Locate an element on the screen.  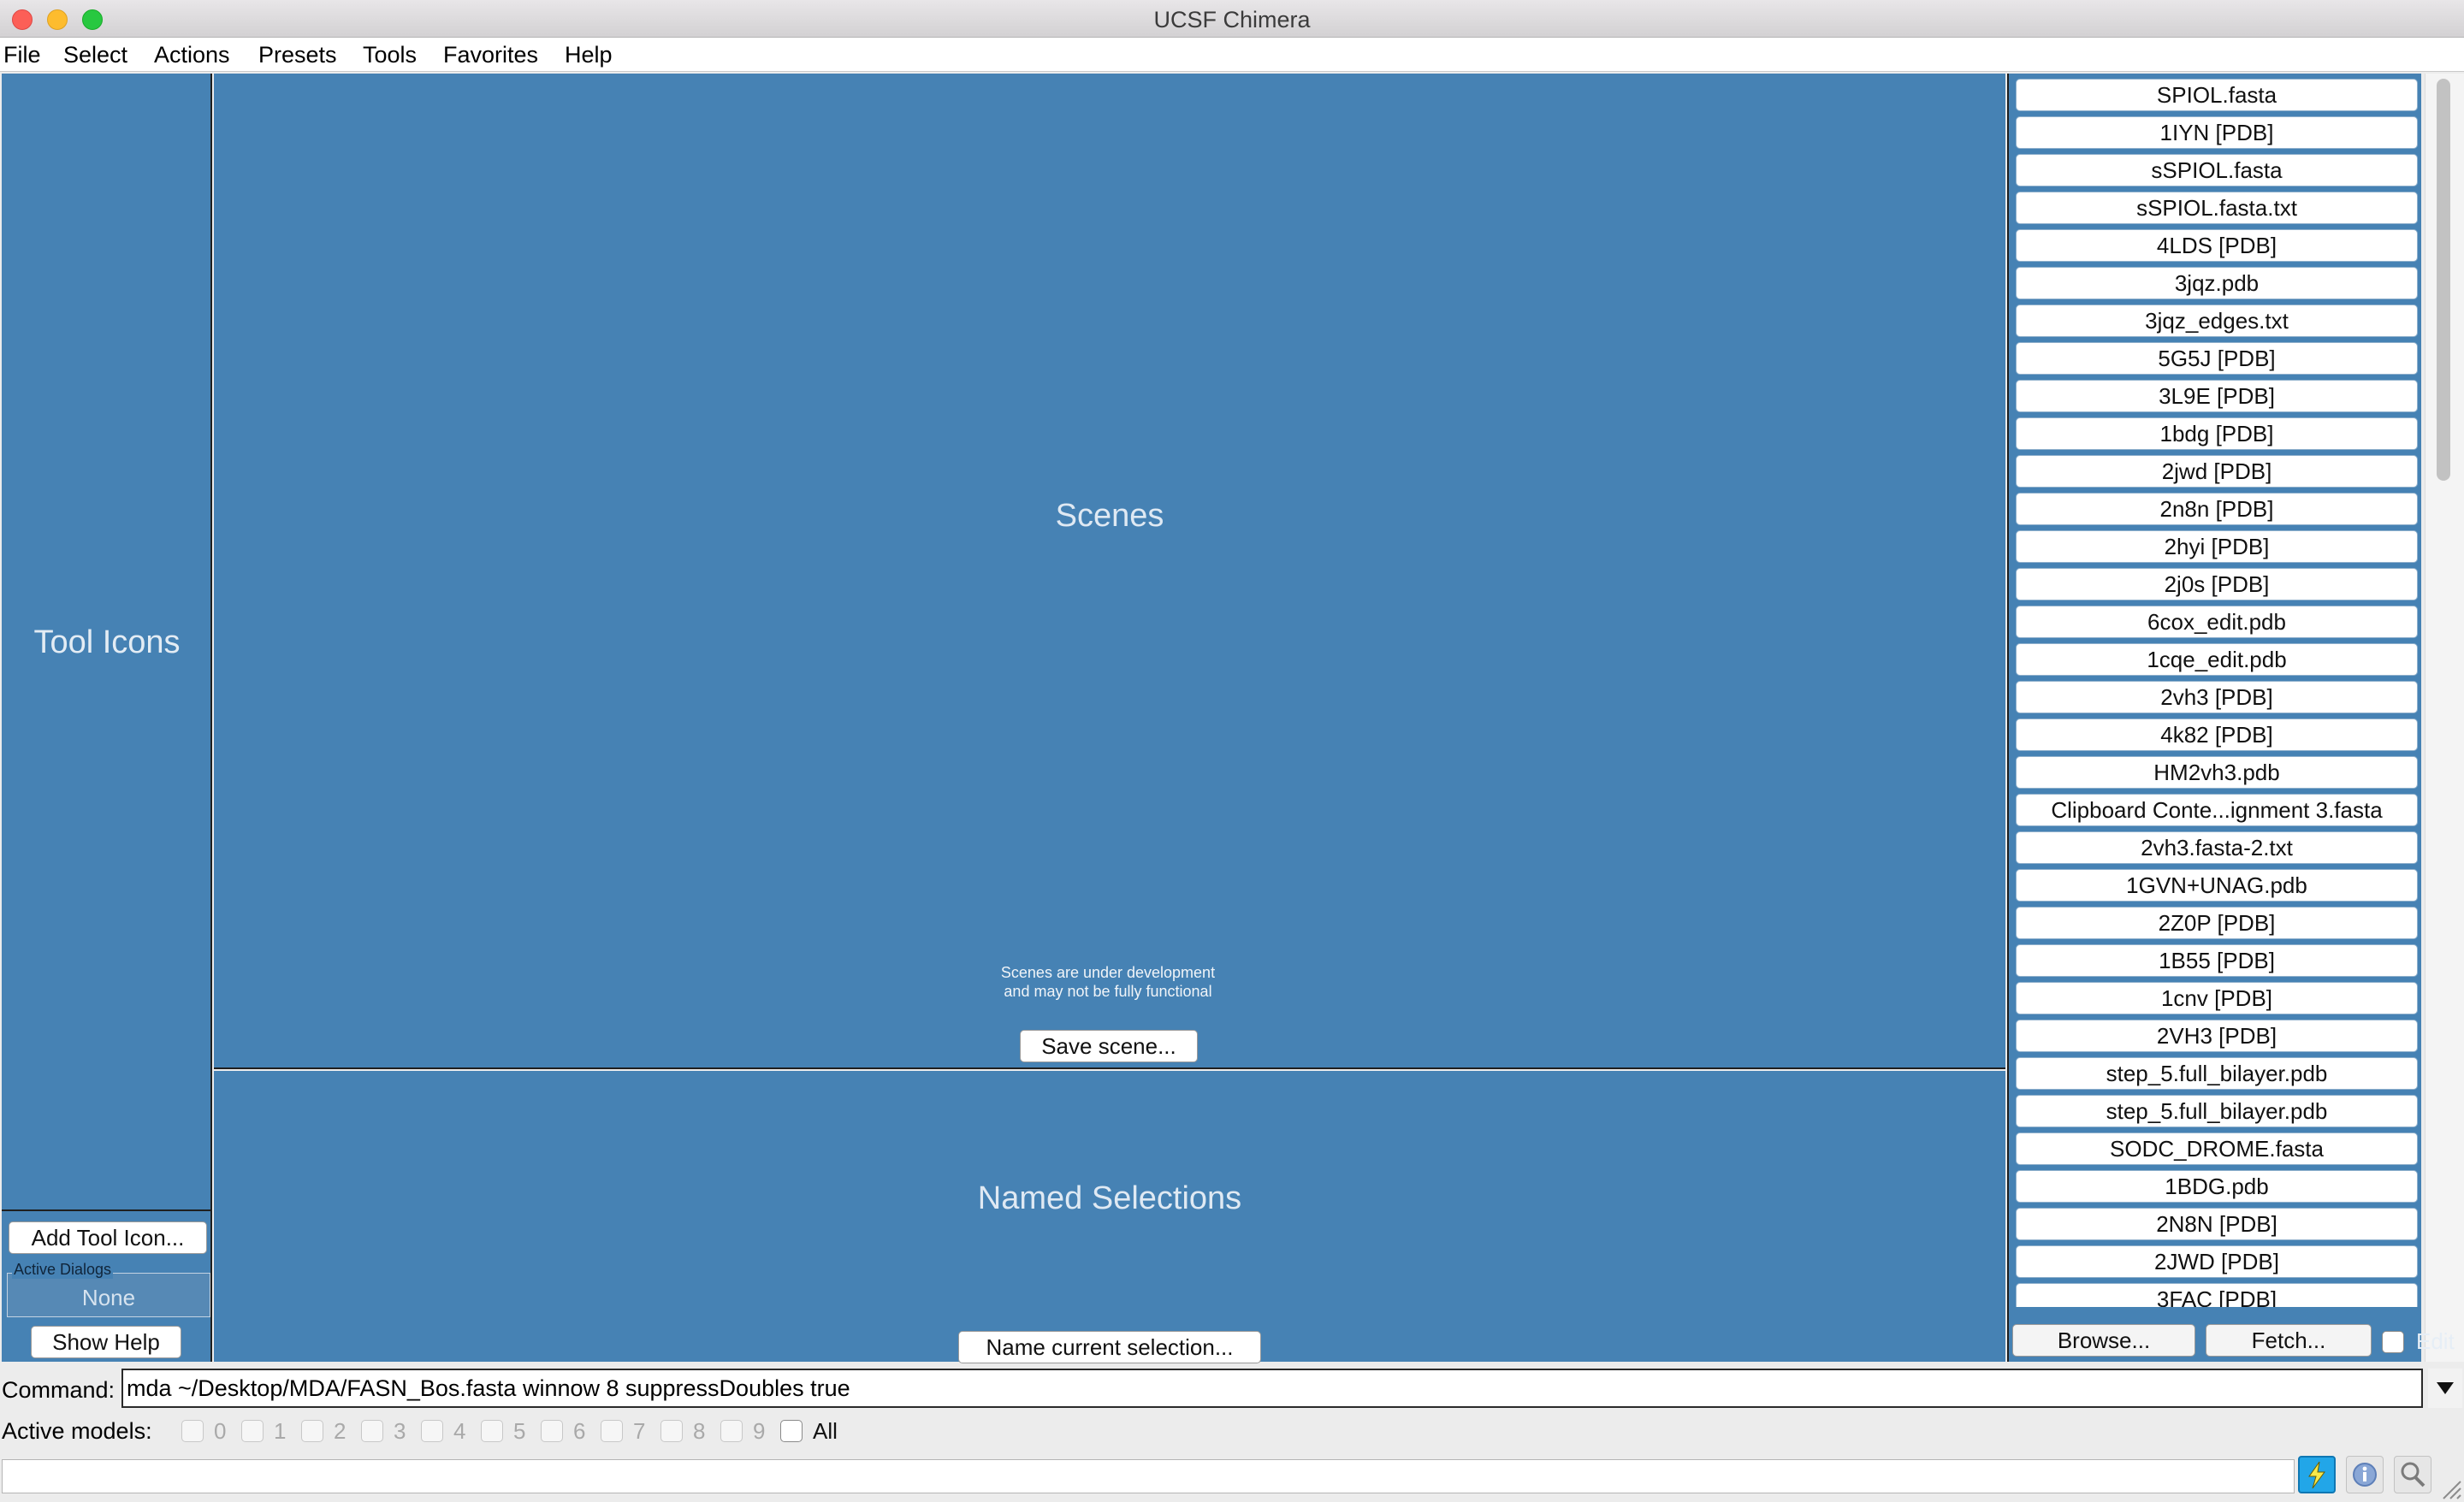
file-item: sSPIOL.fasta is located at coordinates (2217, 170).